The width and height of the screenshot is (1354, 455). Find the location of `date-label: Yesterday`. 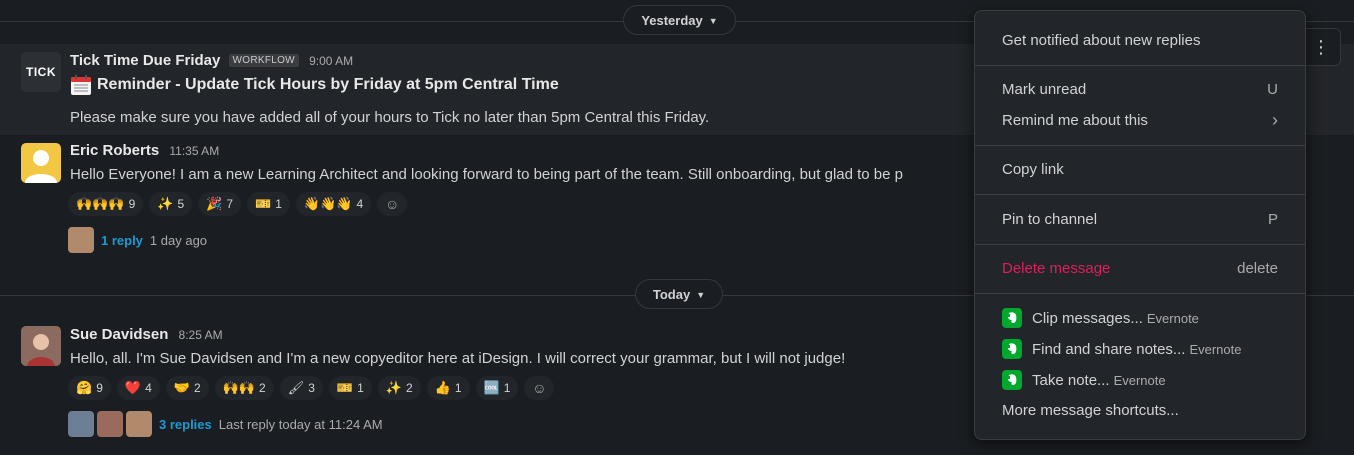

date-label: Yesterday is located at coordinates (672, 20).